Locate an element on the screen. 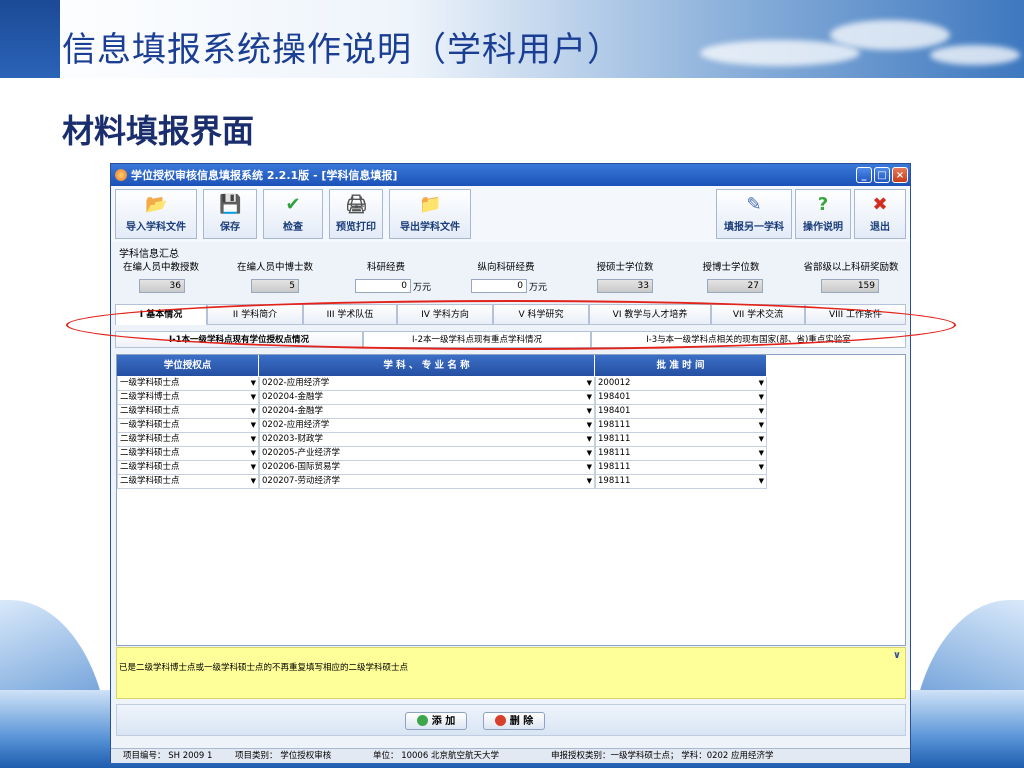 Image resolution: width=1024 pixels, height=768 pixels. table-row: 一级学科硕士点 ▼ 0202-应用经济学 ▼ 200012 ▼ is located at coordinates (442, 384).